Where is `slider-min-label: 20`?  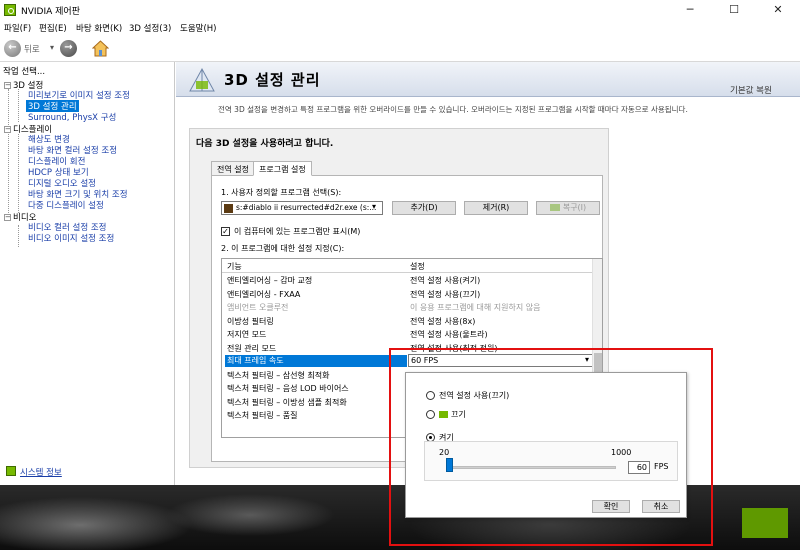 slider-min-label: 20 is located at coordinates (444, 452).